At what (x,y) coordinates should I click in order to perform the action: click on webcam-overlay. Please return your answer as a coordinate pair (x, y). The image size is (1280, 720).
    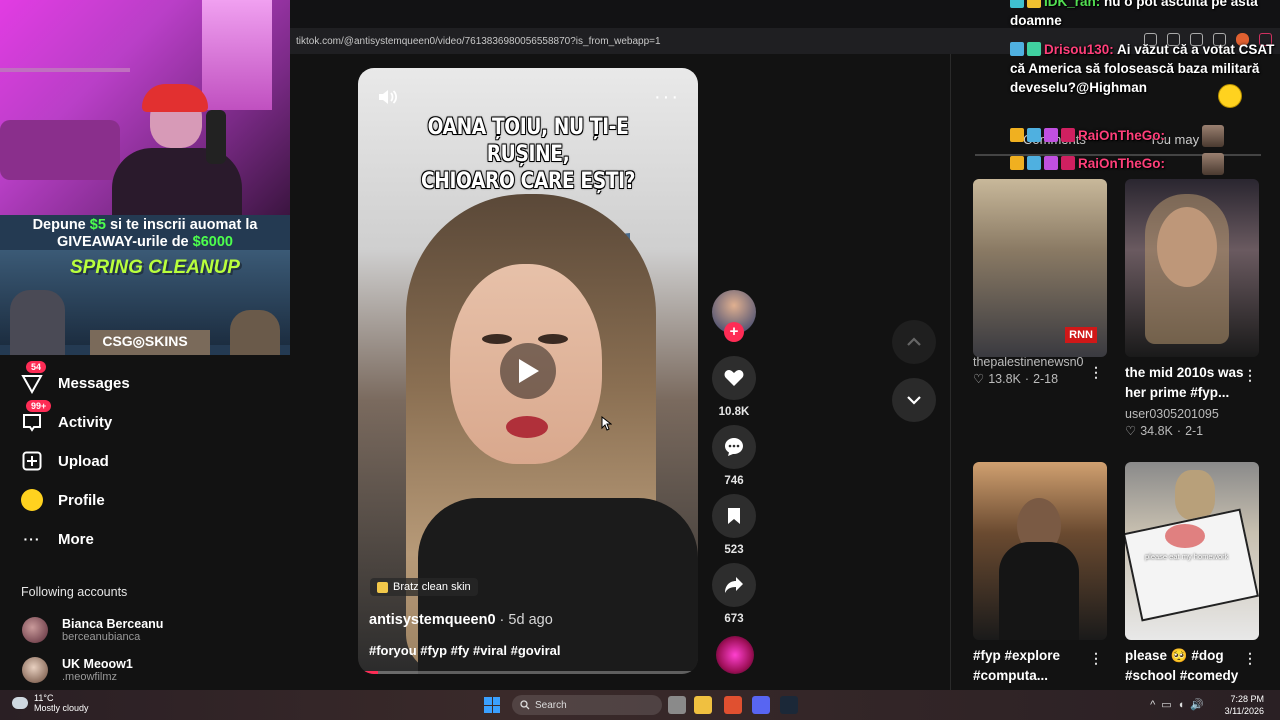
    Looking at the image, I should click on (145, 107).